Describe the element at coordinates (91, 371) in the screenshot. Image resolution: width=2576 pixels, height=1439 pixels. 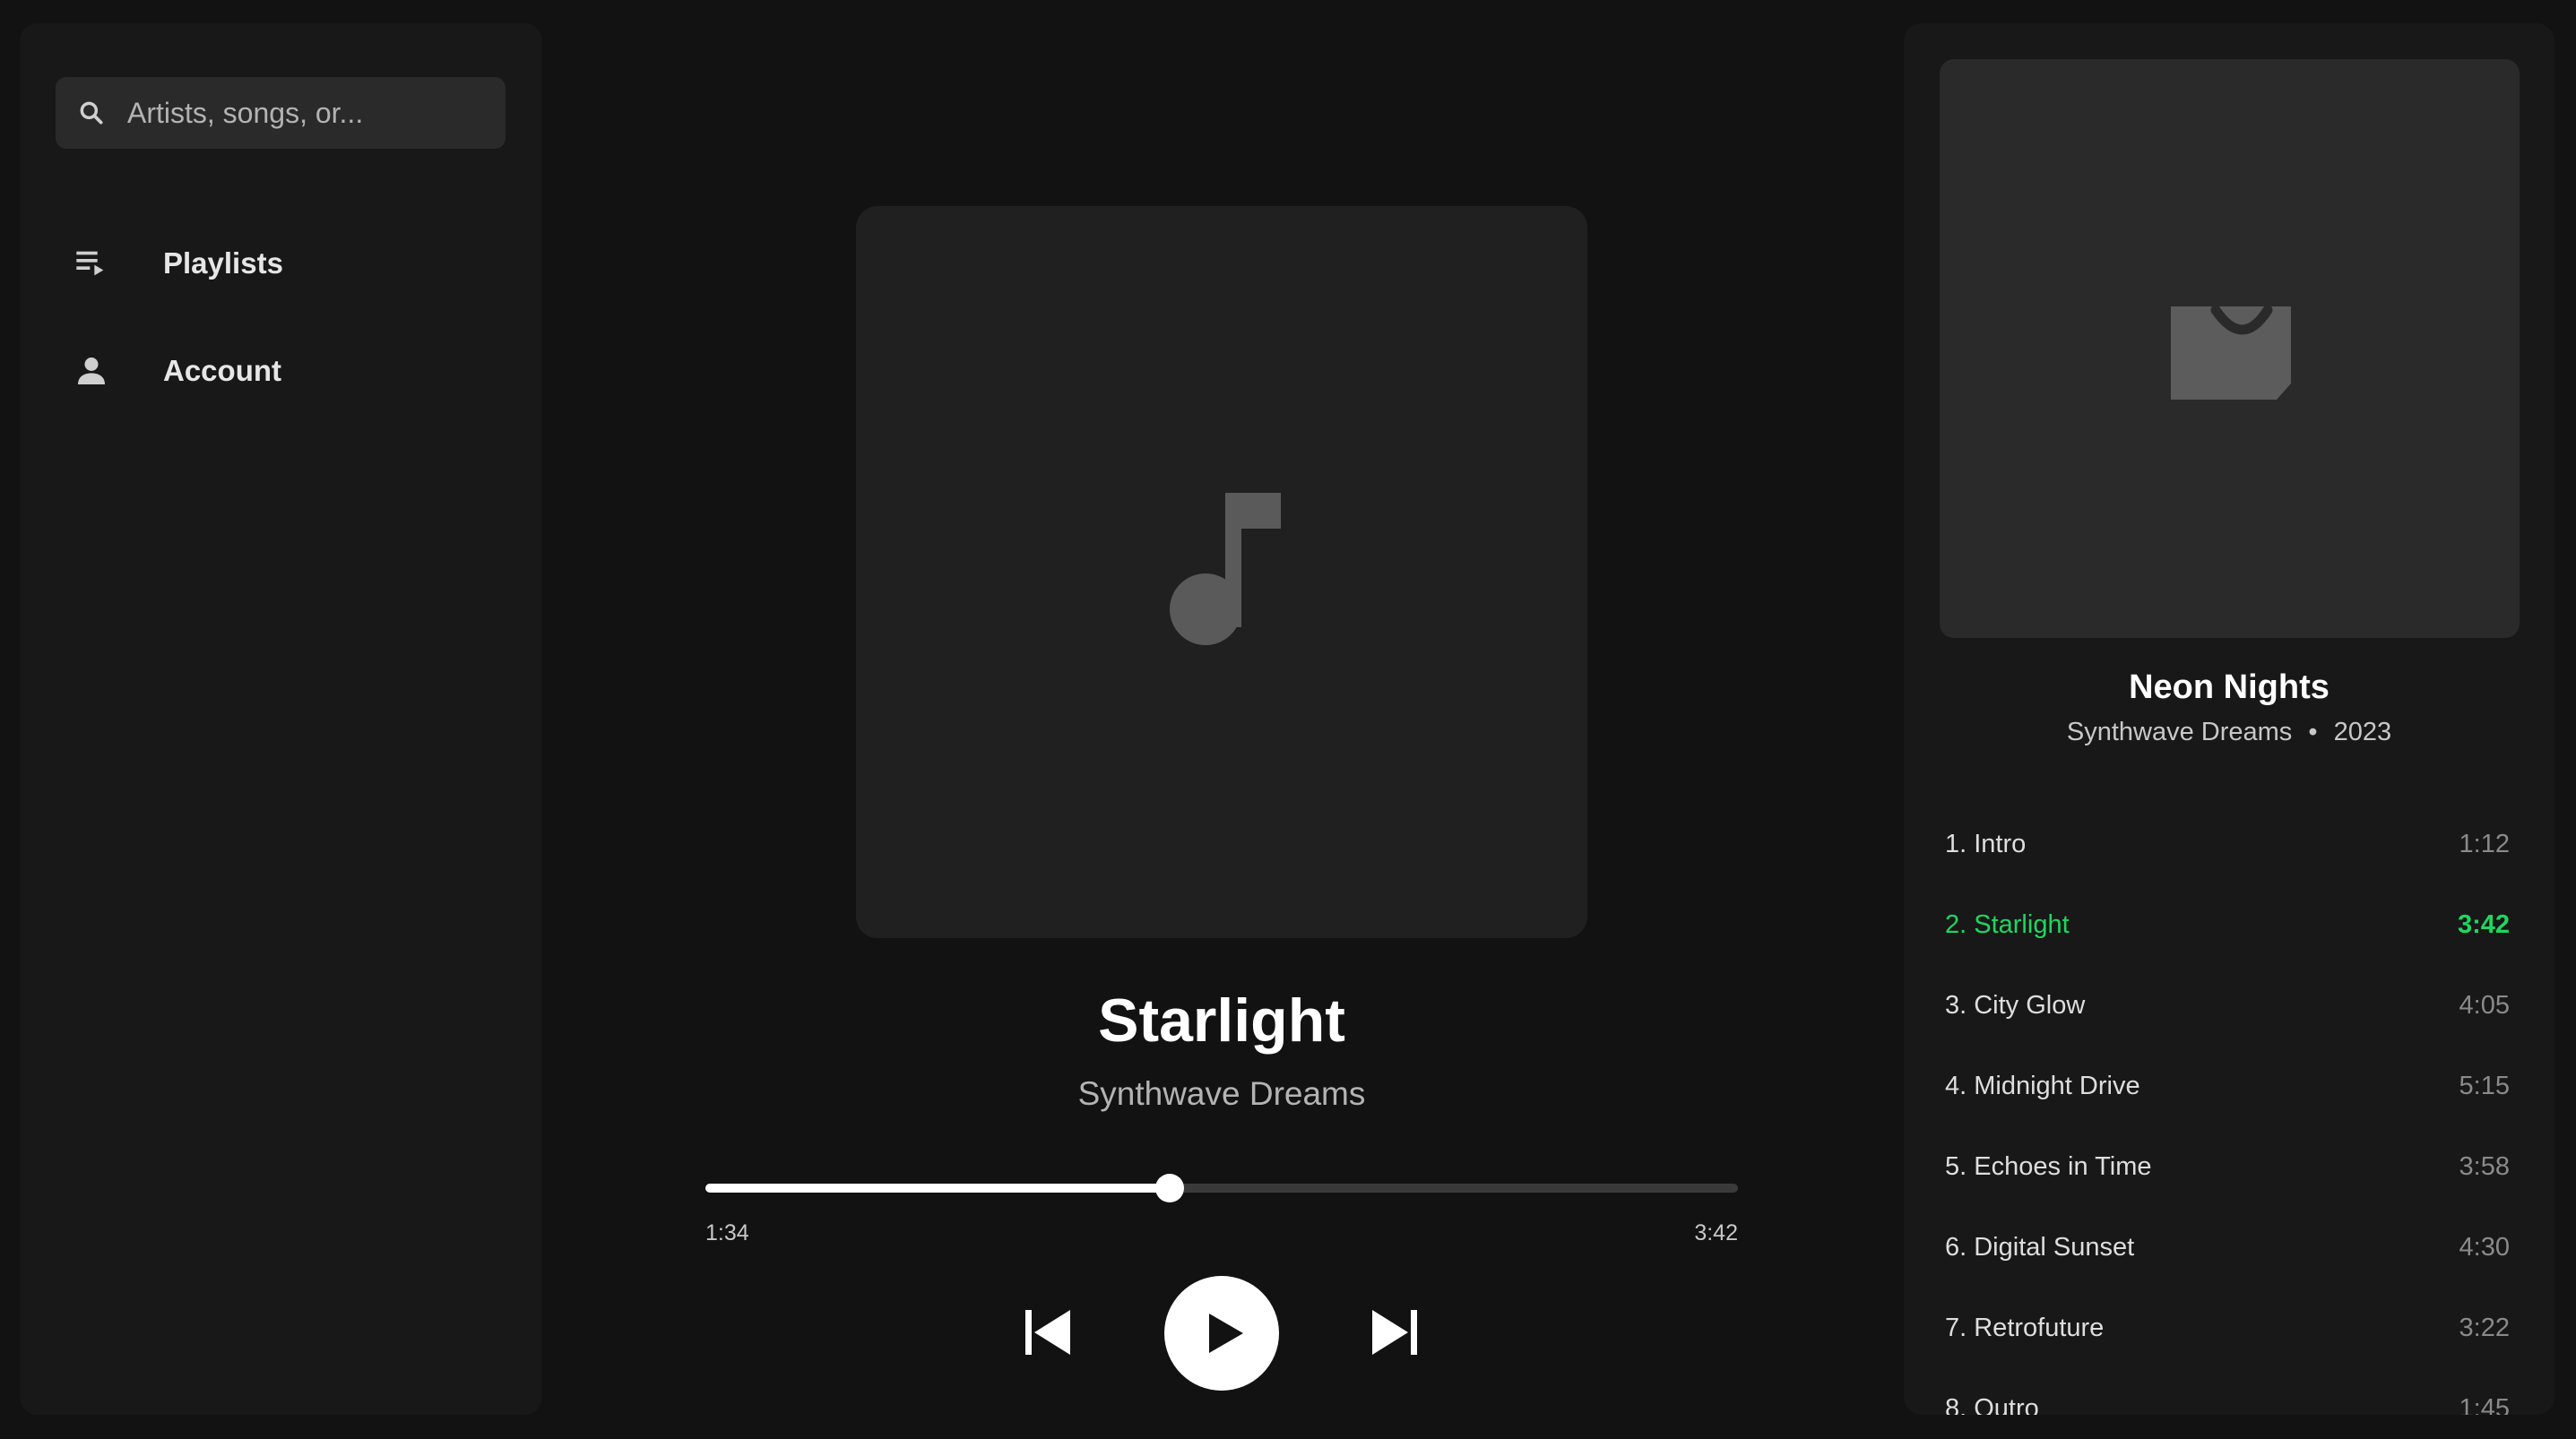
I see `person-icon` at that location.